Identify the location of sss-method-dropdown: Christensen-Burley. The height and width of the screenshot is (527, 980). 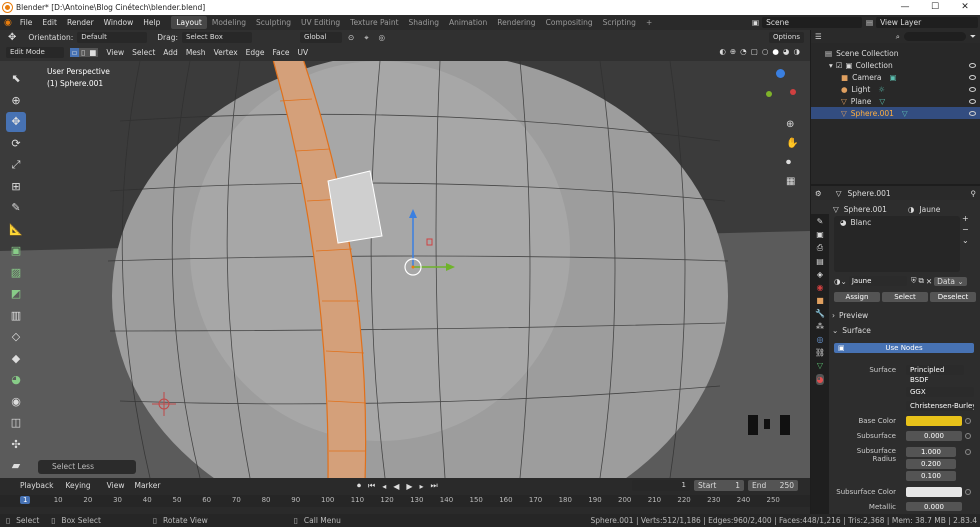
(940, 406).